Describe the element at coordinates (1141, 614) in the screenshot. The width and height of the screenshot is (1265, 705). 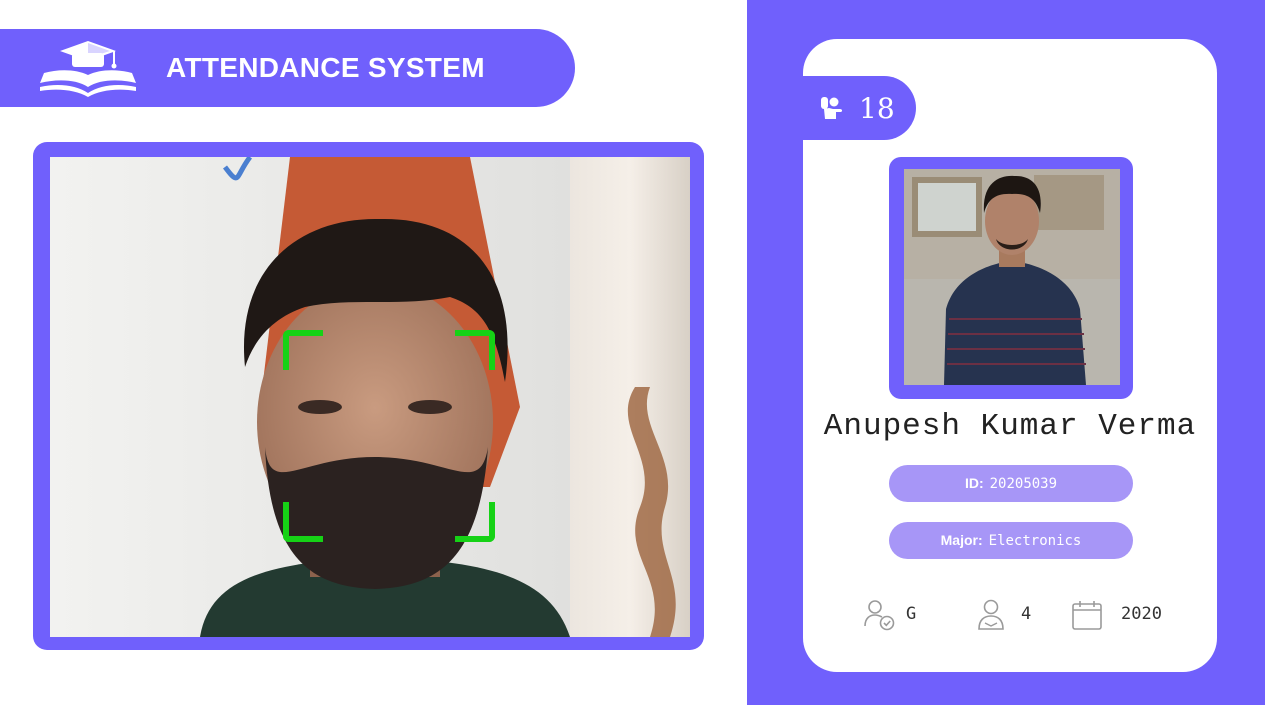
I see `starting-year-value: 2020` at that location.